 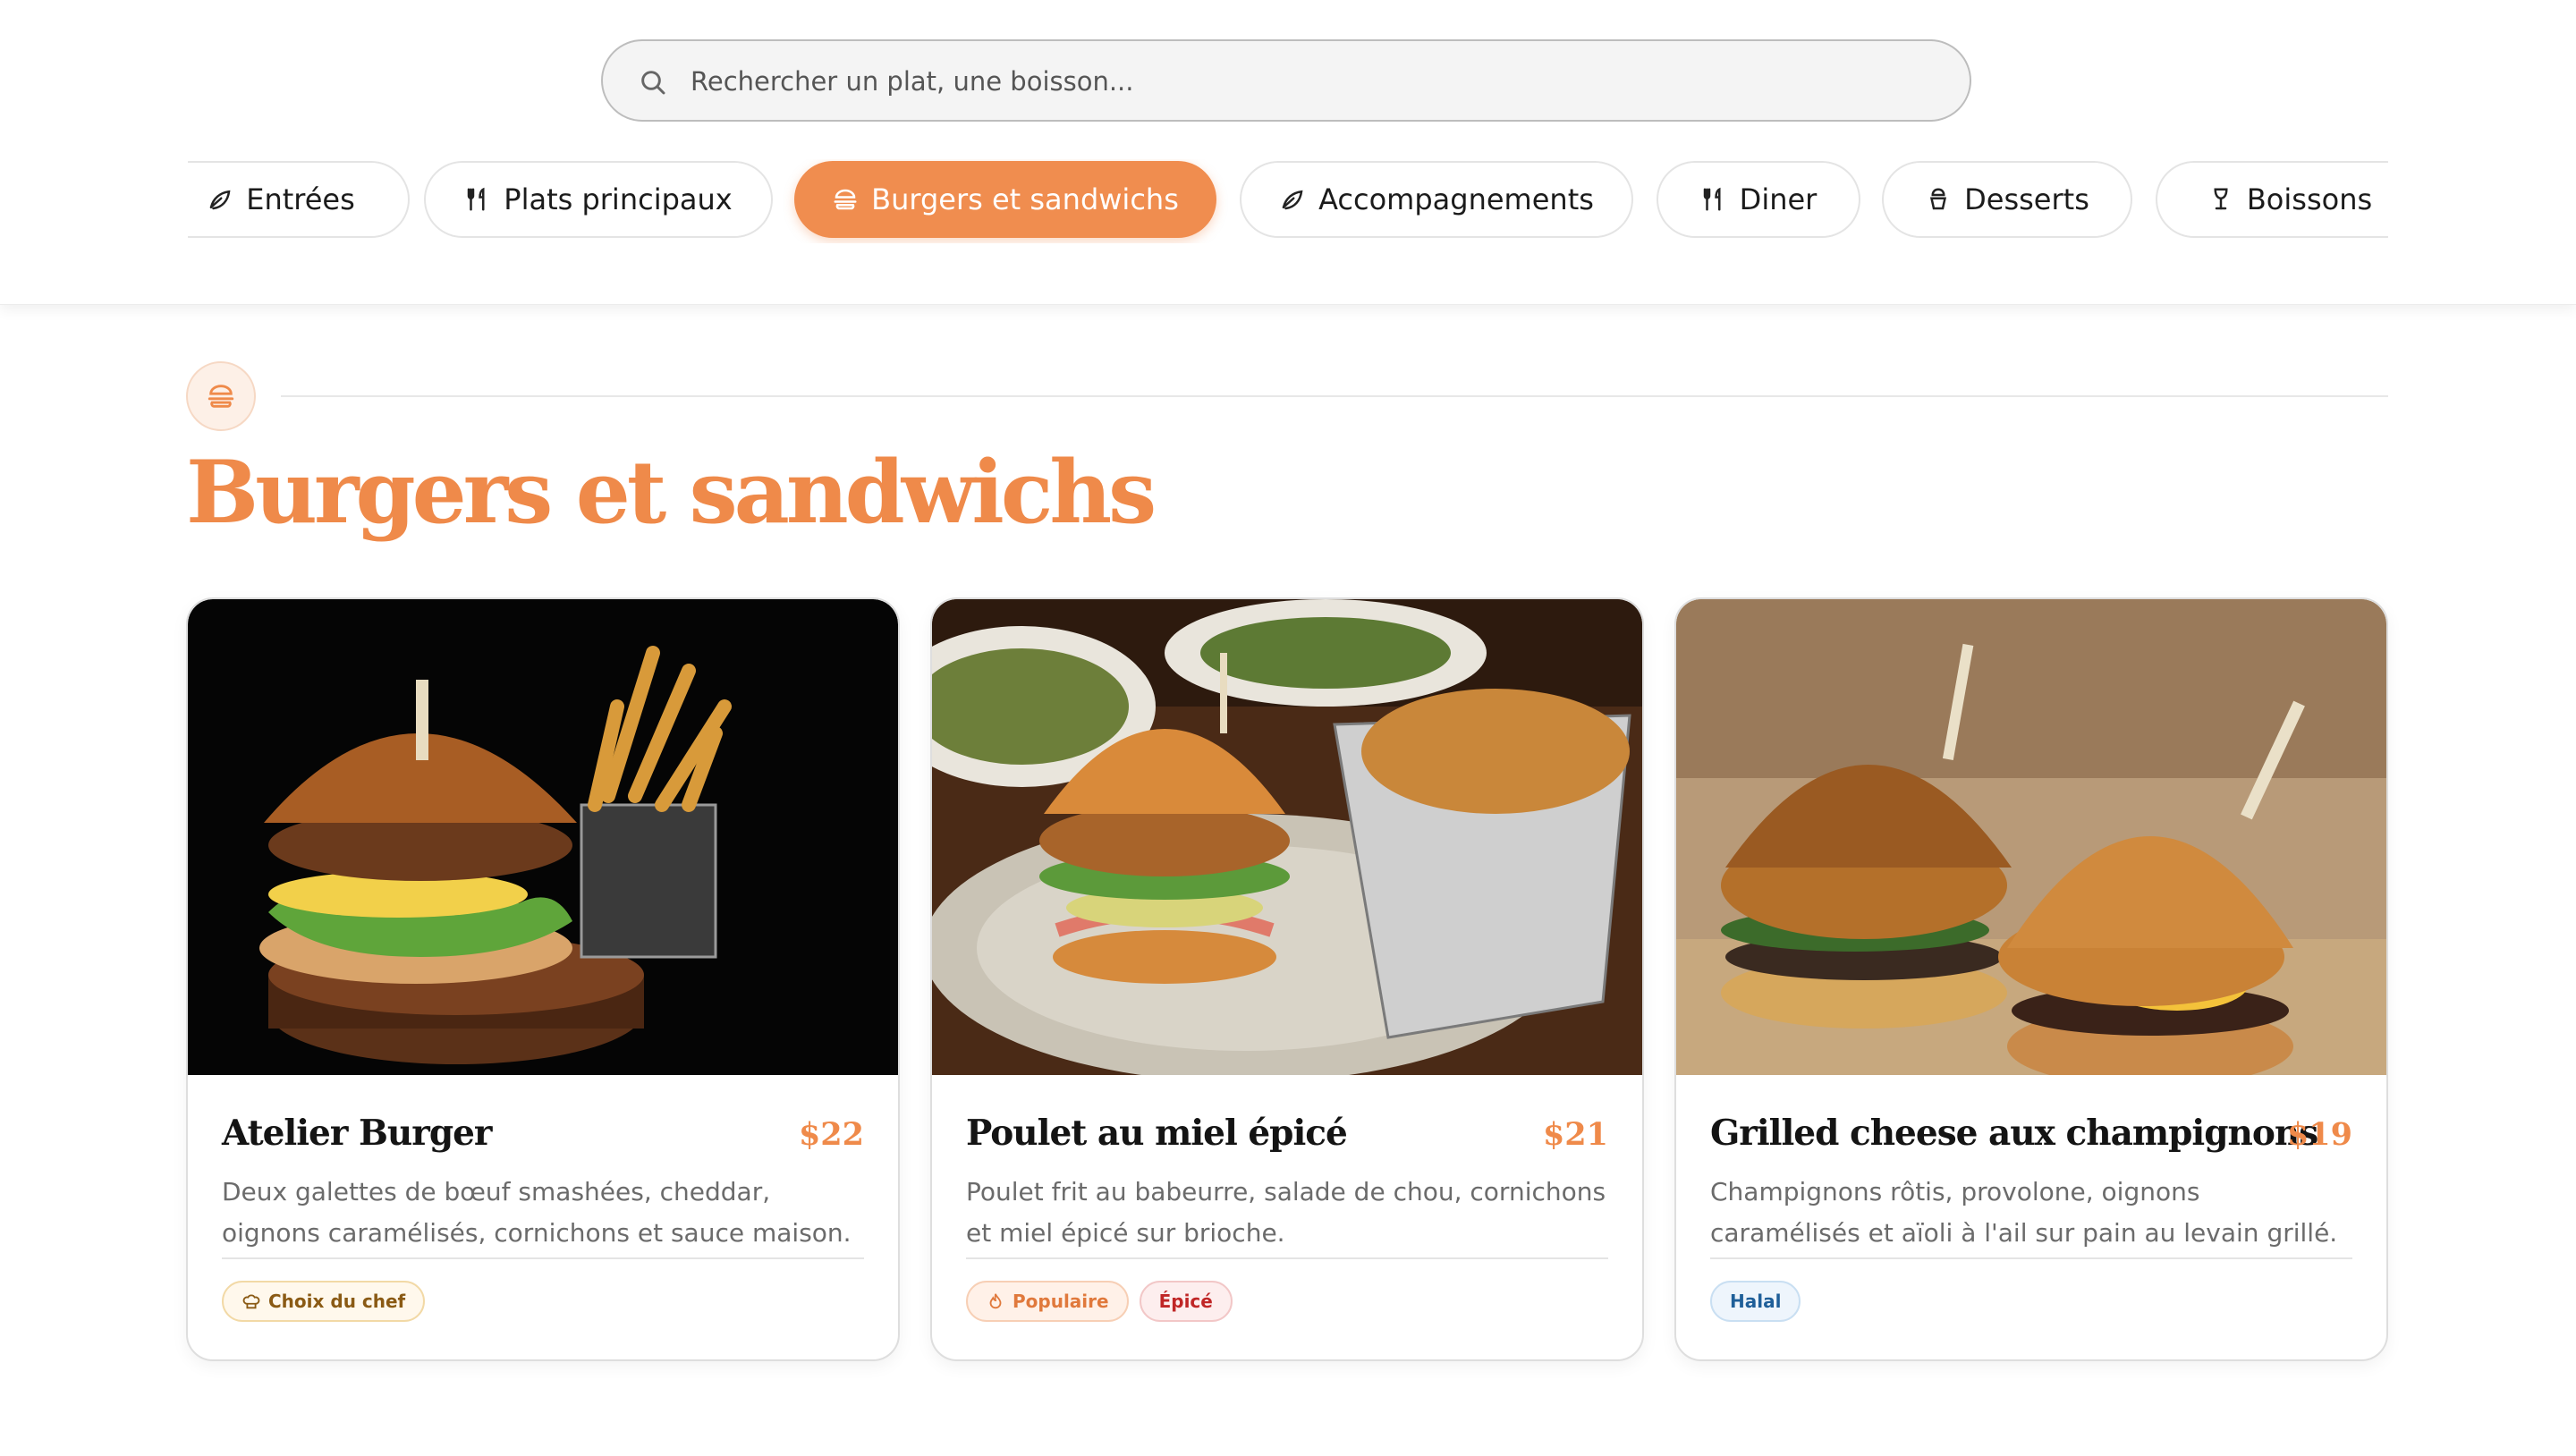 I want to click on tag-chef-choice: Choix du chef, so click(x=324, y=1301).